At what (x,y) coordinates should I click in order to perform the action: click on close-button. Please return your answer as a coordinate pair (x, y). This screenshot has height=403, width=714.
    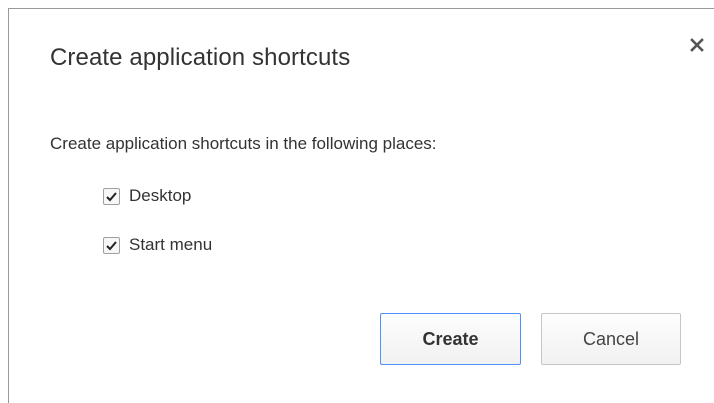
    Looking at the image, I should click on (697, 45).